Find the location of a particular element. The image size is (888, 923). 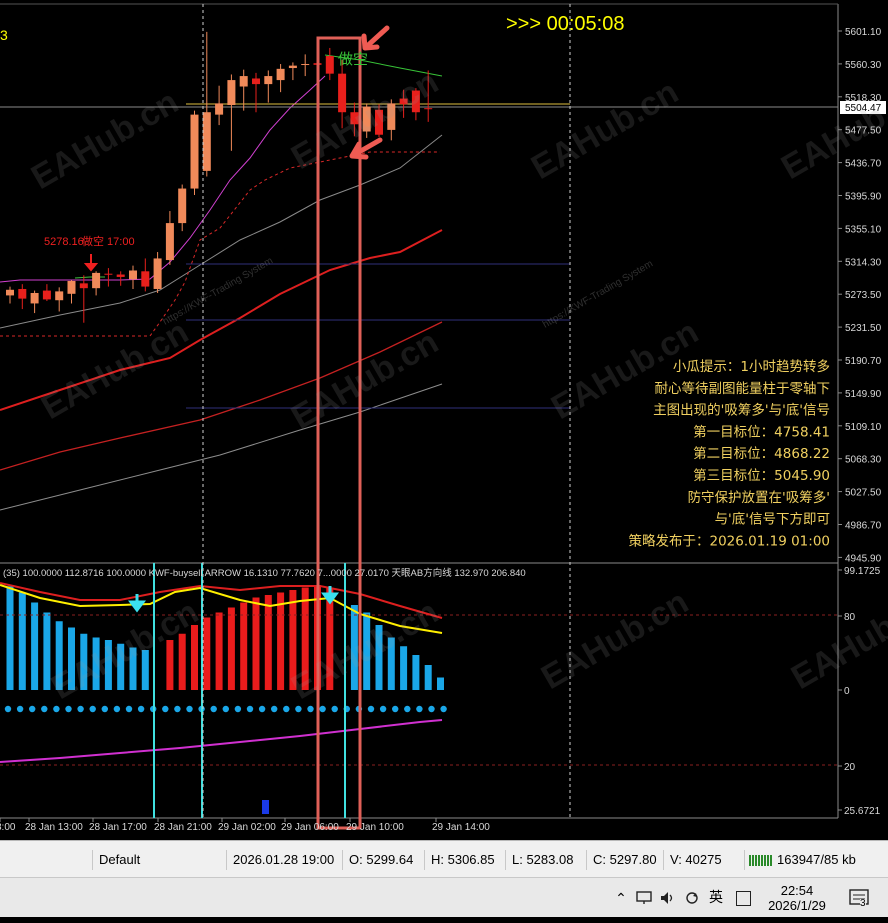

time-axis-label: 29 Jan 02:00 is located at coordinates (247, 827).